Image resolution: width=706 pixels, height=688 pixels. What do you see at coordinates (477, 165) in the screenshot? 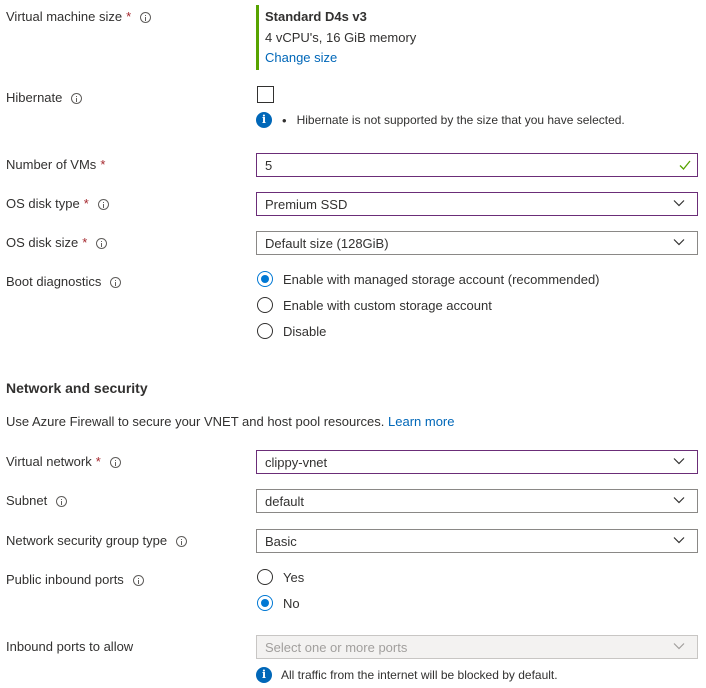
I see `num-vms-input: 5` at bounding box center [477, 165].